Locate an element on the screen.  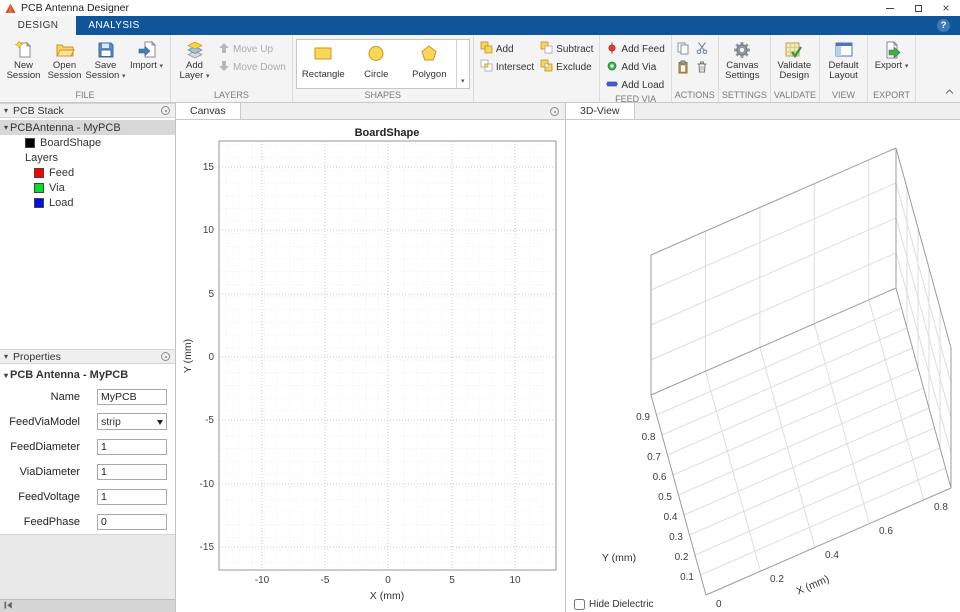
canvas-tab-bar: Canvas is located at coordinates (370, 111).